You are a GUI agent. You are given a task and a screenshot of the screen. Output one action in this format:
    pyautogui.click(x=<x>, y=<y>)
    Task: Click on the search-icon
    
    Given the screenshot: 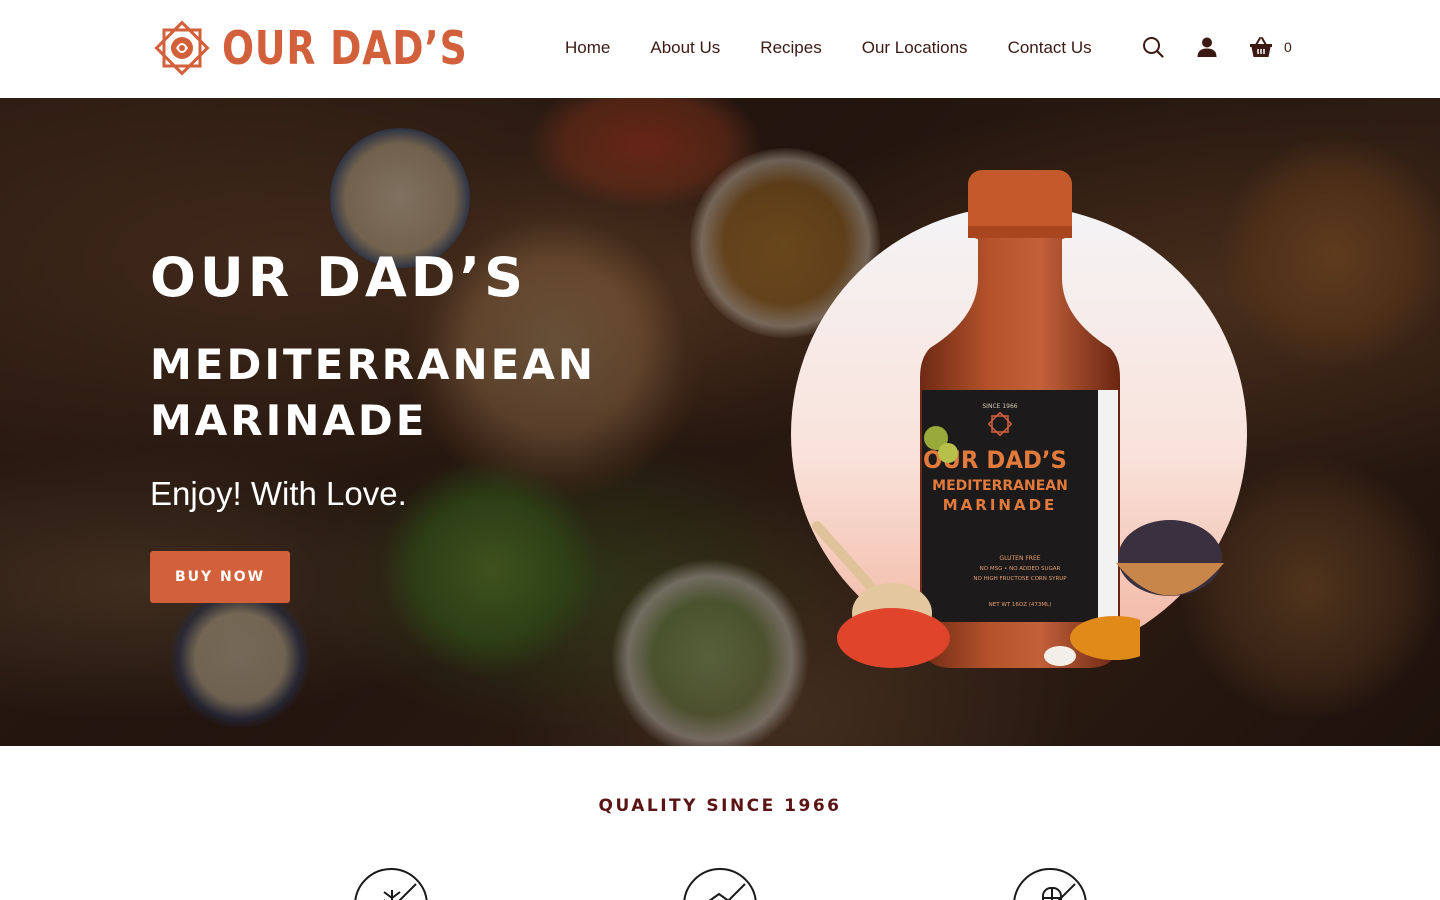 What is the action you would take?
    pyautogui.click(x=1153, y=47)
    